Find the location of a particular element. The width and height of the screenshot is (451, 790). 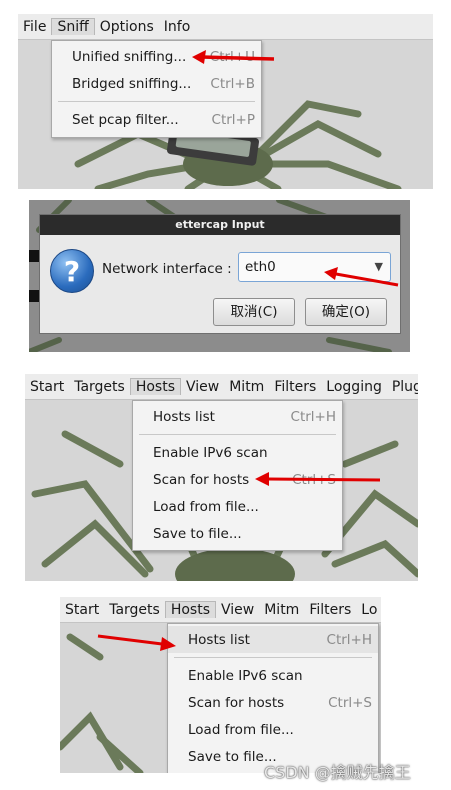

dialog-title: ettercap Input is located at coordinates (220, 225).